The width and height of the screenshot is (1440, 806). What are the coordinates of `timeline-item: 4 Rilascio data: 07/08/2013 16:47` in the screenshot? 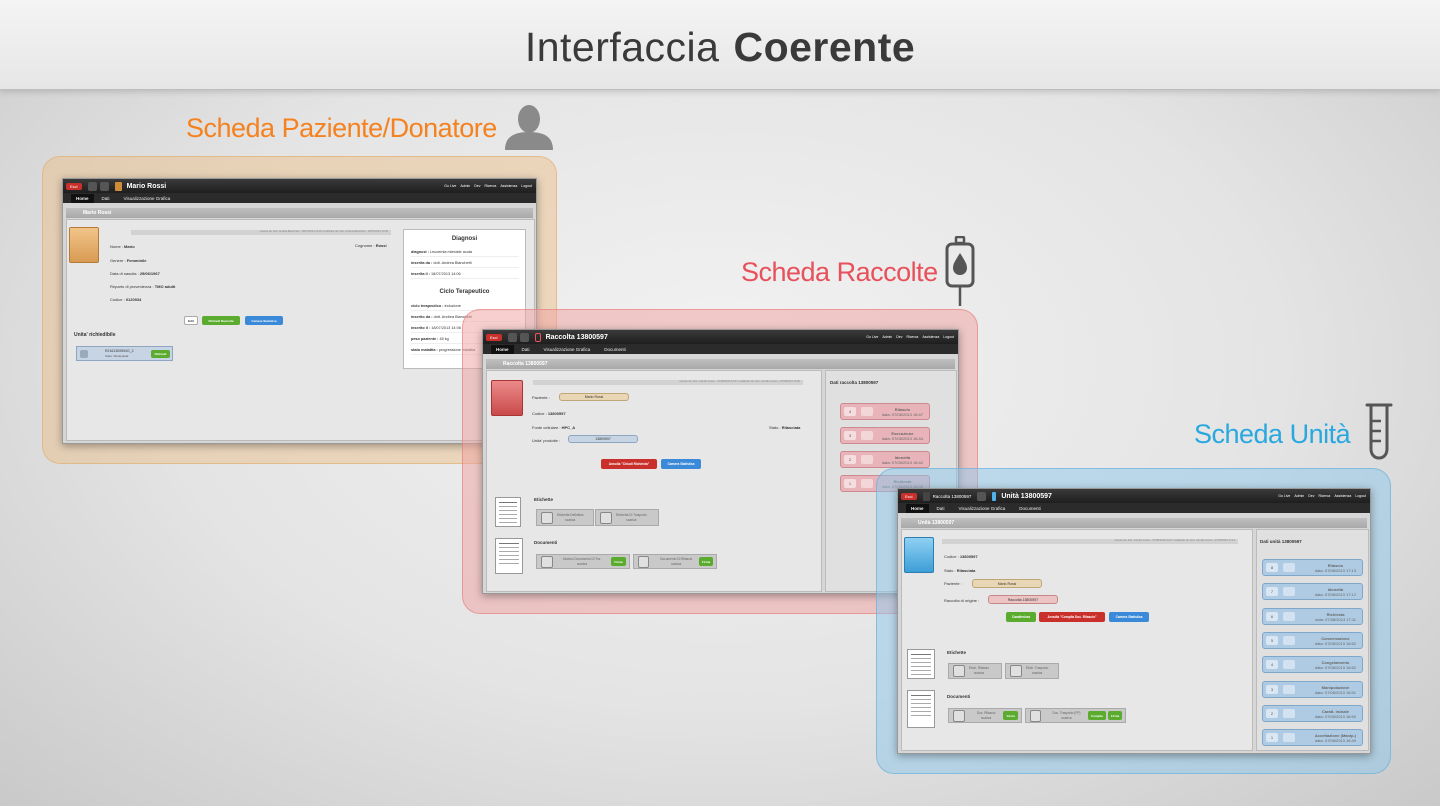 It's located at (885, 411).